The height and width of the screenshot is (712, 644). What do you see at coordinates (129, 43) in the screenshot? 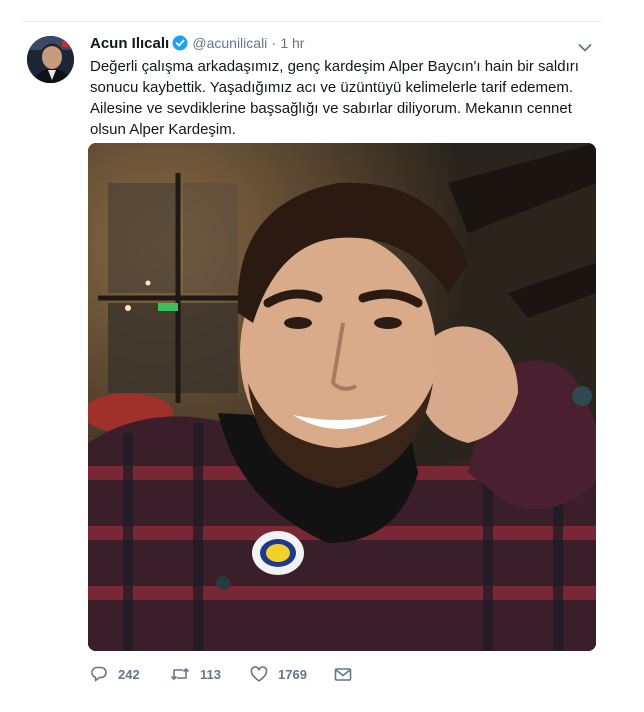
I see `author-name: Acun Ilıcalı` at bounding box center [129, 43].